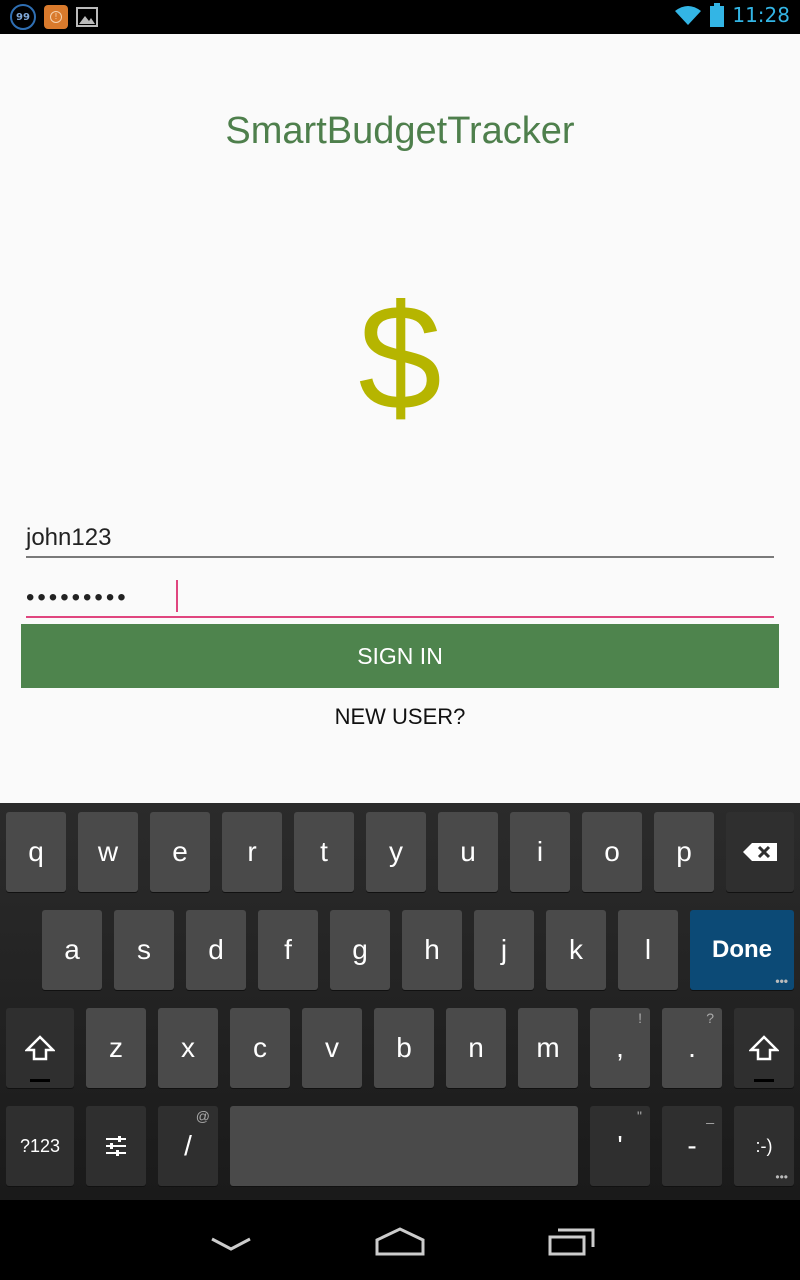 This screenshot has height=1280, width=800. I want to click on done-key-label: Done, so click(742, 949).